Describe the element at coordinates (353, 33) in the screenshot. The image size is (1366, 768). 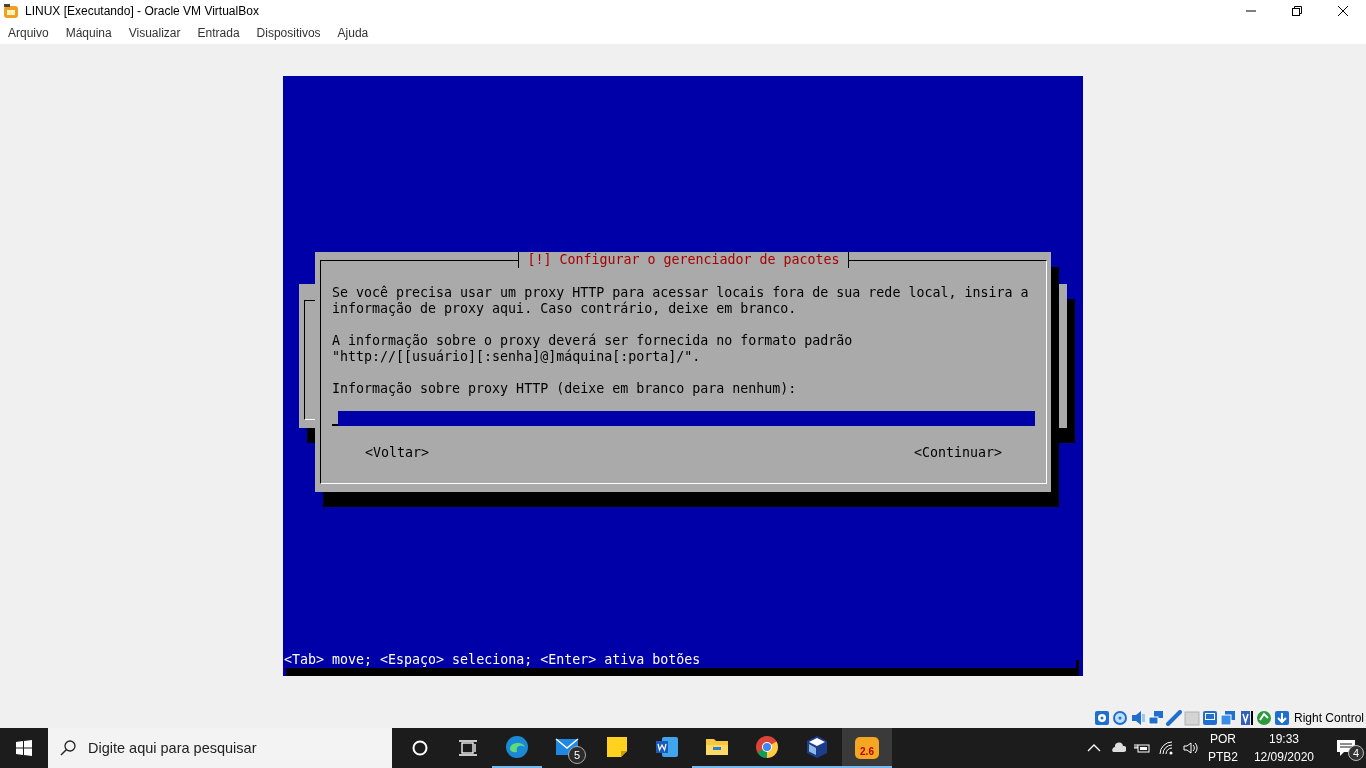
I see `menu-item: Ajuda` at that location.